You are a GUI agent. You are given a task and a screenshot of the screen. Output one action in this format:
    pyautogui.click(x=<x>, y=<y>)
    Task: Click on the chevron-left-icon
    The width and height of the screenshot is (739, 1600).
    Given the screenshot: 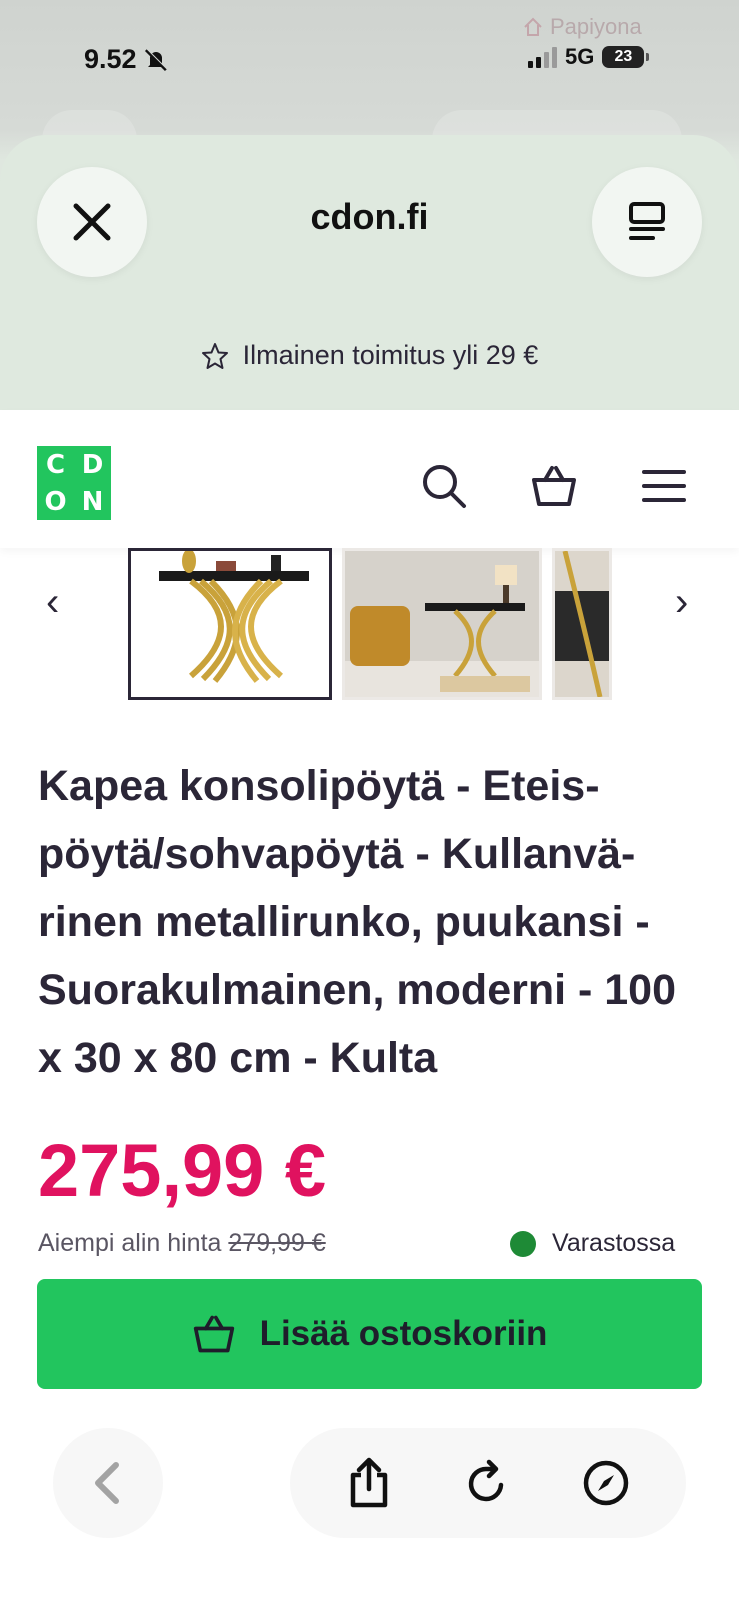 What is the action you would take?
    pyautogui.click(x=107, y=1483)
    